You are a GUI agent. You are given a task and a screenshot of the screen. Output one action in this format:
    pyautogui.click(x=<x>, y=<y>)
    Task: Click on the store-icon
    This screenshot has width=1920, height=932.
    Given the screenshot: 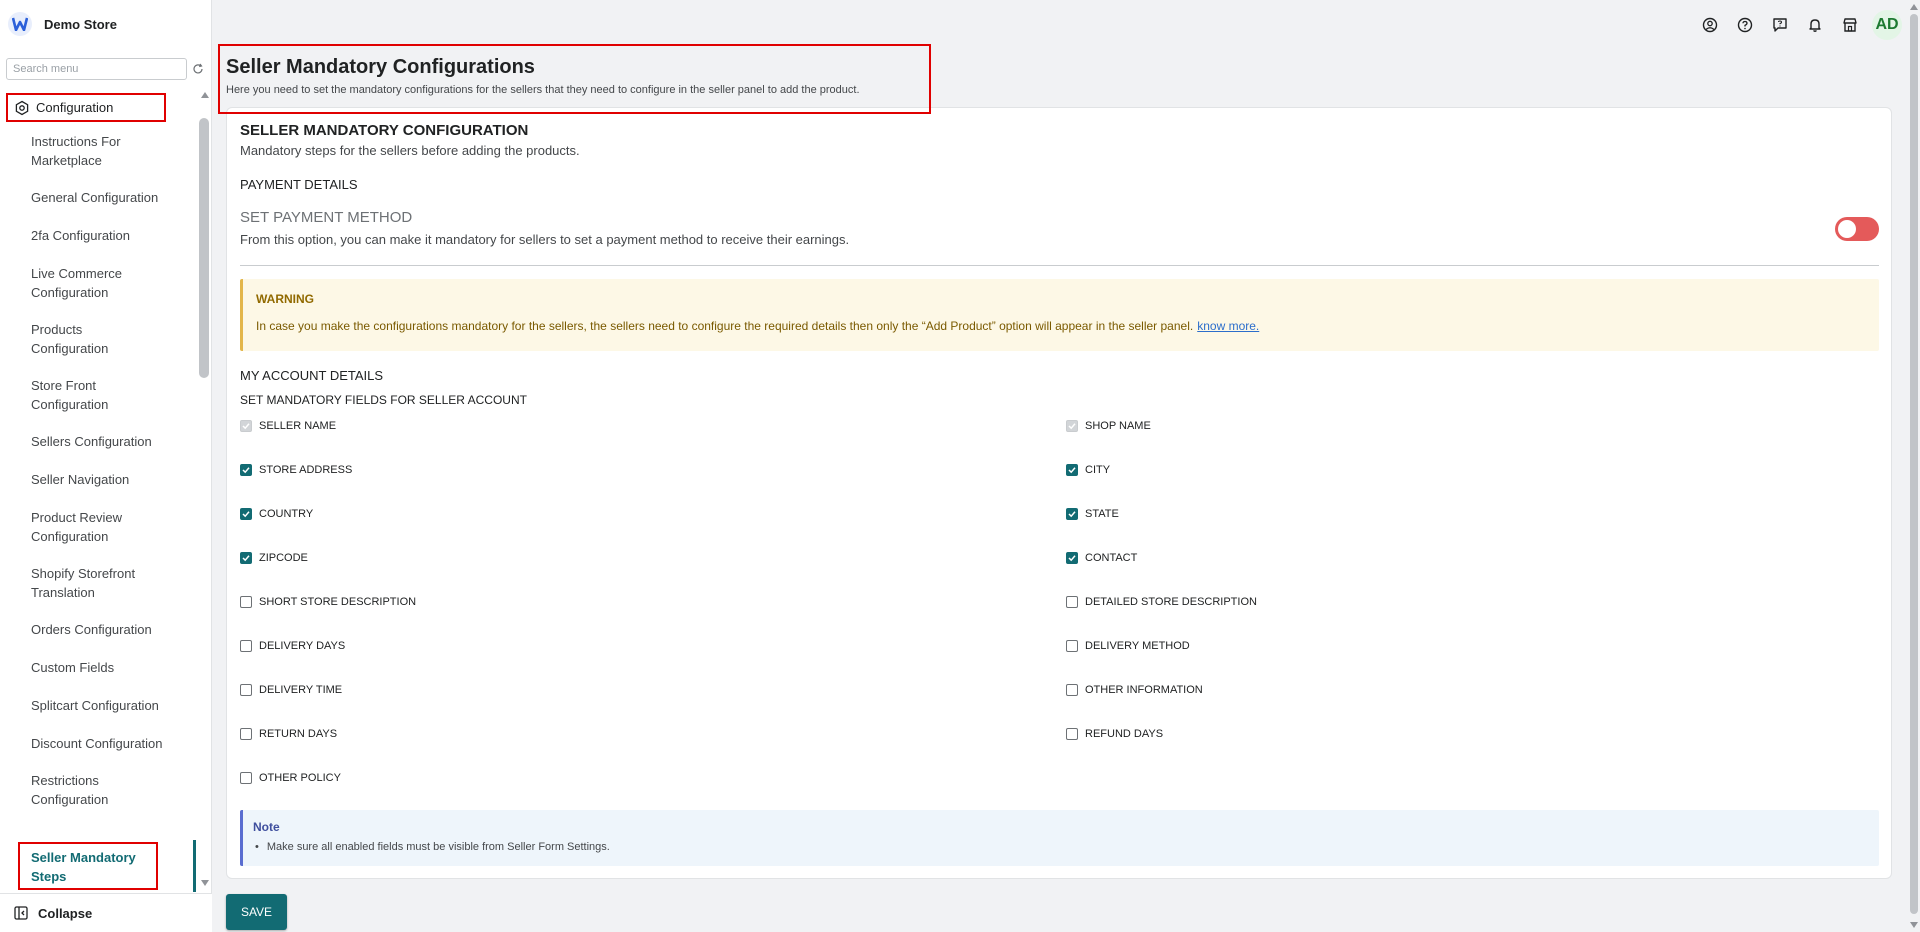 What is the action you would take?
    pyautogui.click(x=1850, y=25)
    